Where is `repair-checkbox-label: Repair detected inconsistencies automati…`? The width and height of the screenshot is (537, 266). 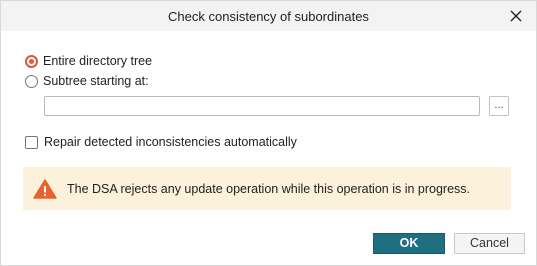 repair-checkbox-label: Repair detected inconsistencies automati… is located at coordinates (170, 142).